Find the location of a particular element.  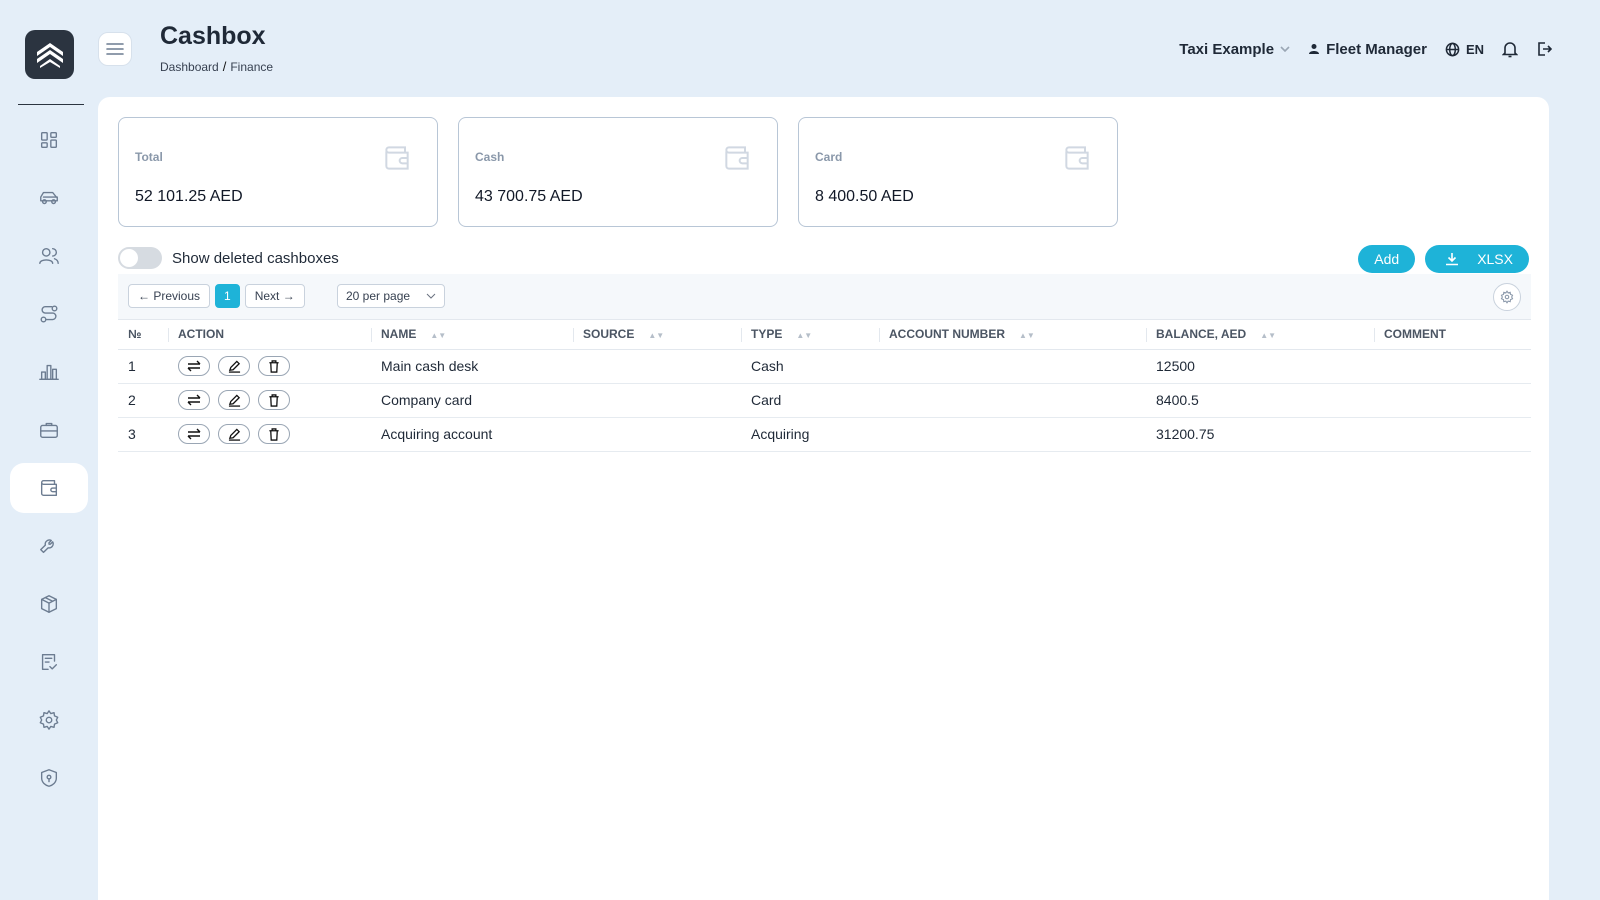

wrench-icon is located at coordinates (47, 546).